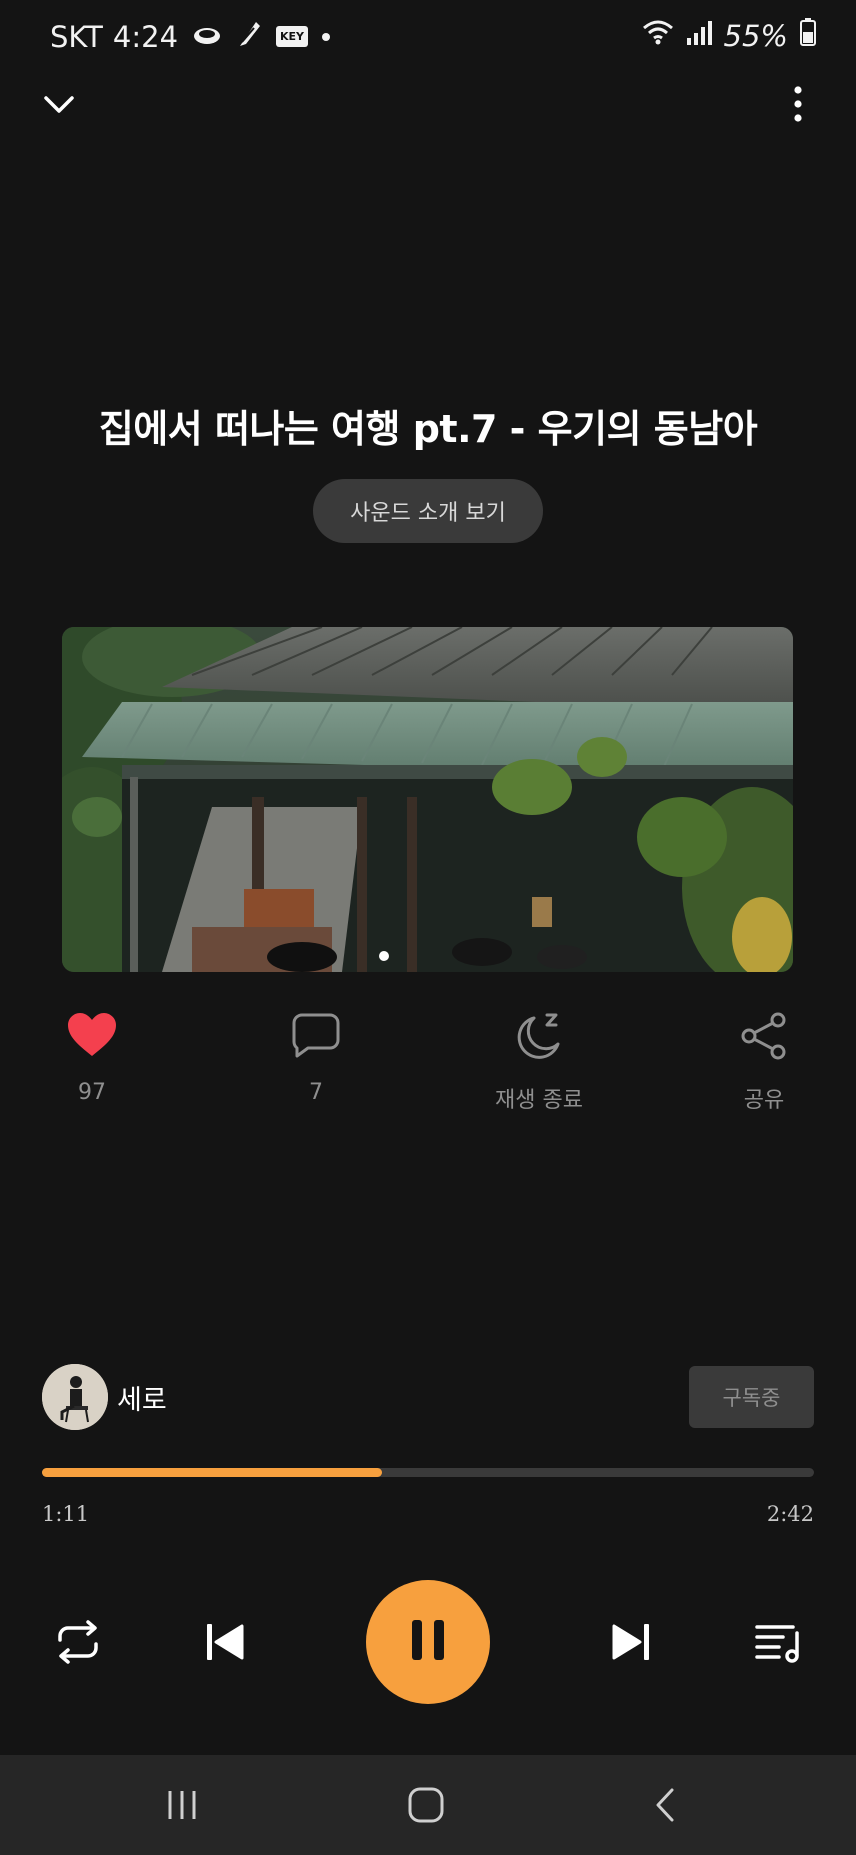 This screenshot has width=856, height=1855. I want to click on status-bar-right: 55%, so click(729, 35).